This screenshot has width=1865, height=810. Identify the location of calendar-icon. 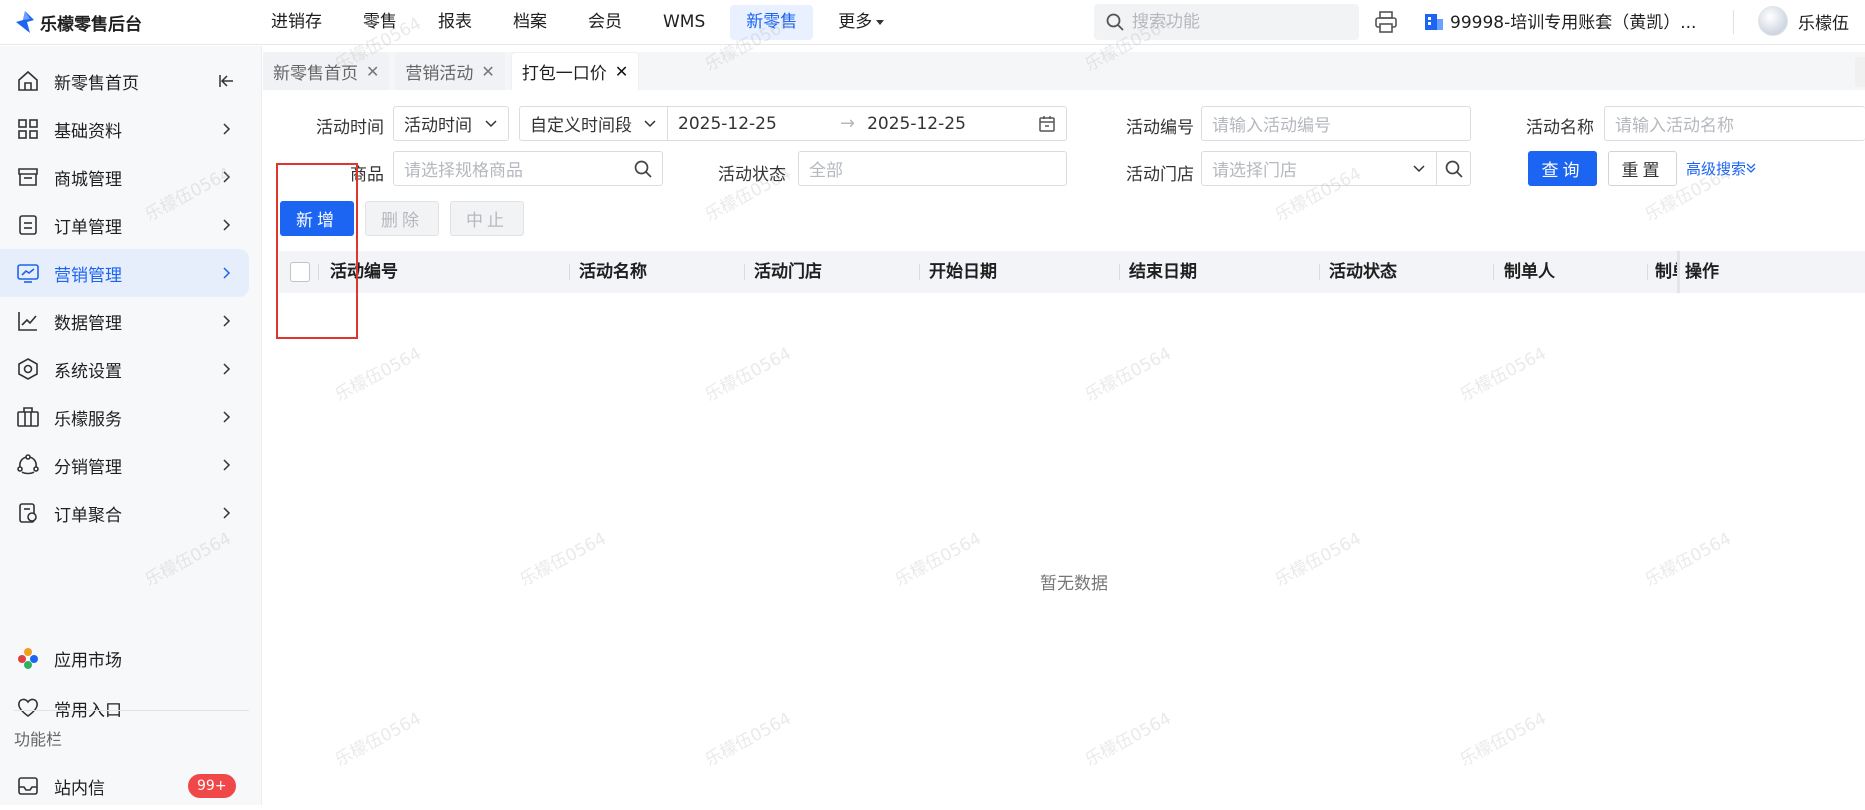
(1047, 124).